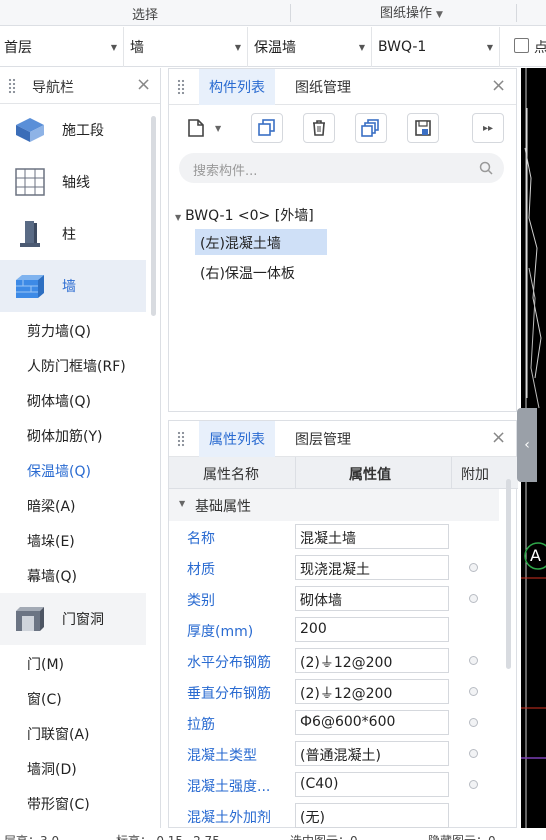  I want to click on property-value-field: 200, so click(372, 629).